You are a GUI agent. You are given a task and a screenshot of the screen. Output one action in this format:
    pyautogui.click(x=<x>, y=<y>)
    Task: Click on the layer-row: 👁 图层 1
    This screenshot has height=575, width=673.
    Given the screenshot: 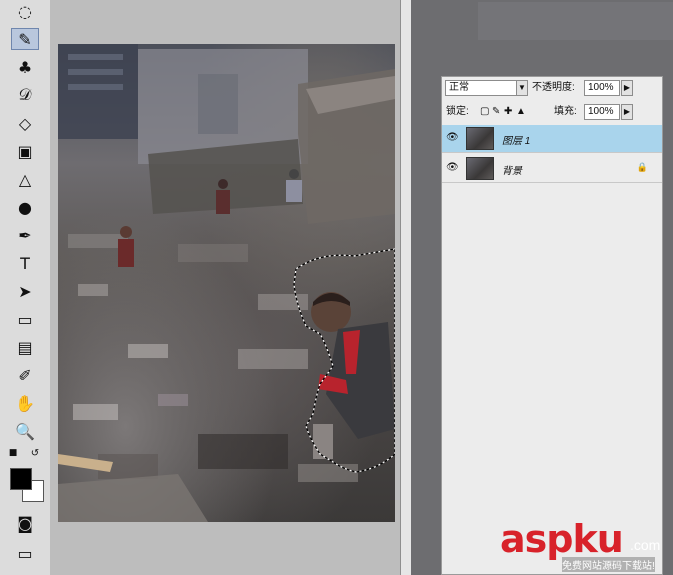 What is the action you would take?
    pyautogui.click(x=552, y=139)
    